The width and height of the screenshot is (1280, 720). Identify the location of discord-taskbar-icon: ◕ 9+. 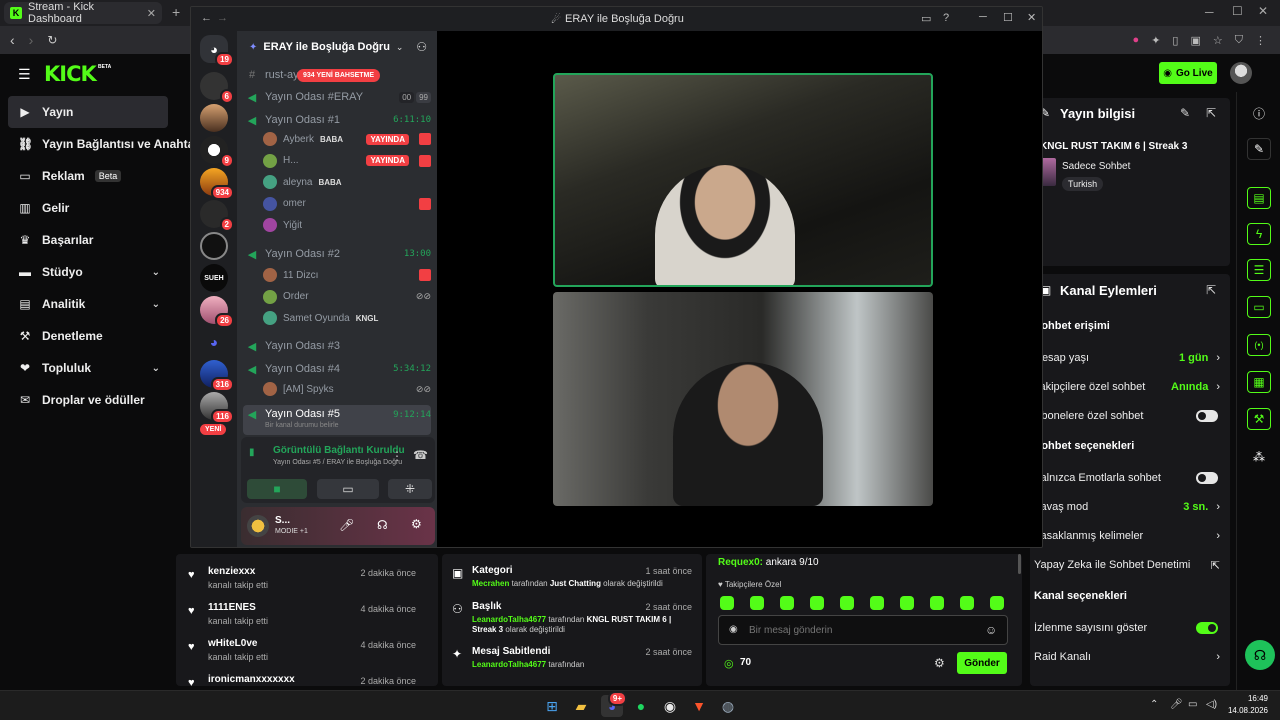
(614, 704).